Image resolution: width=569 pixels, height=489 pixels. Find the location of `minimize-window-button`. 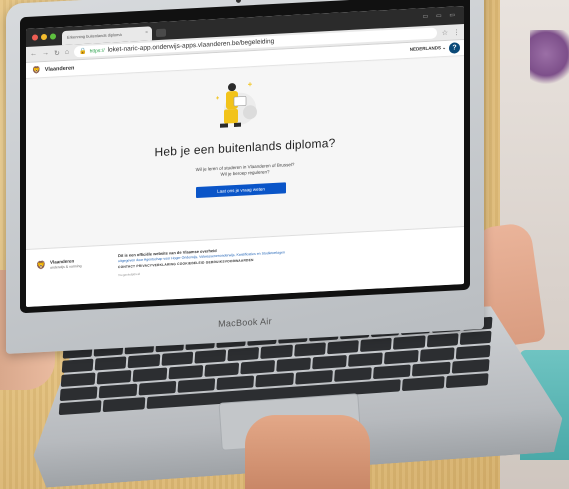

minimize-window-button is located at coordinates (44, 37).